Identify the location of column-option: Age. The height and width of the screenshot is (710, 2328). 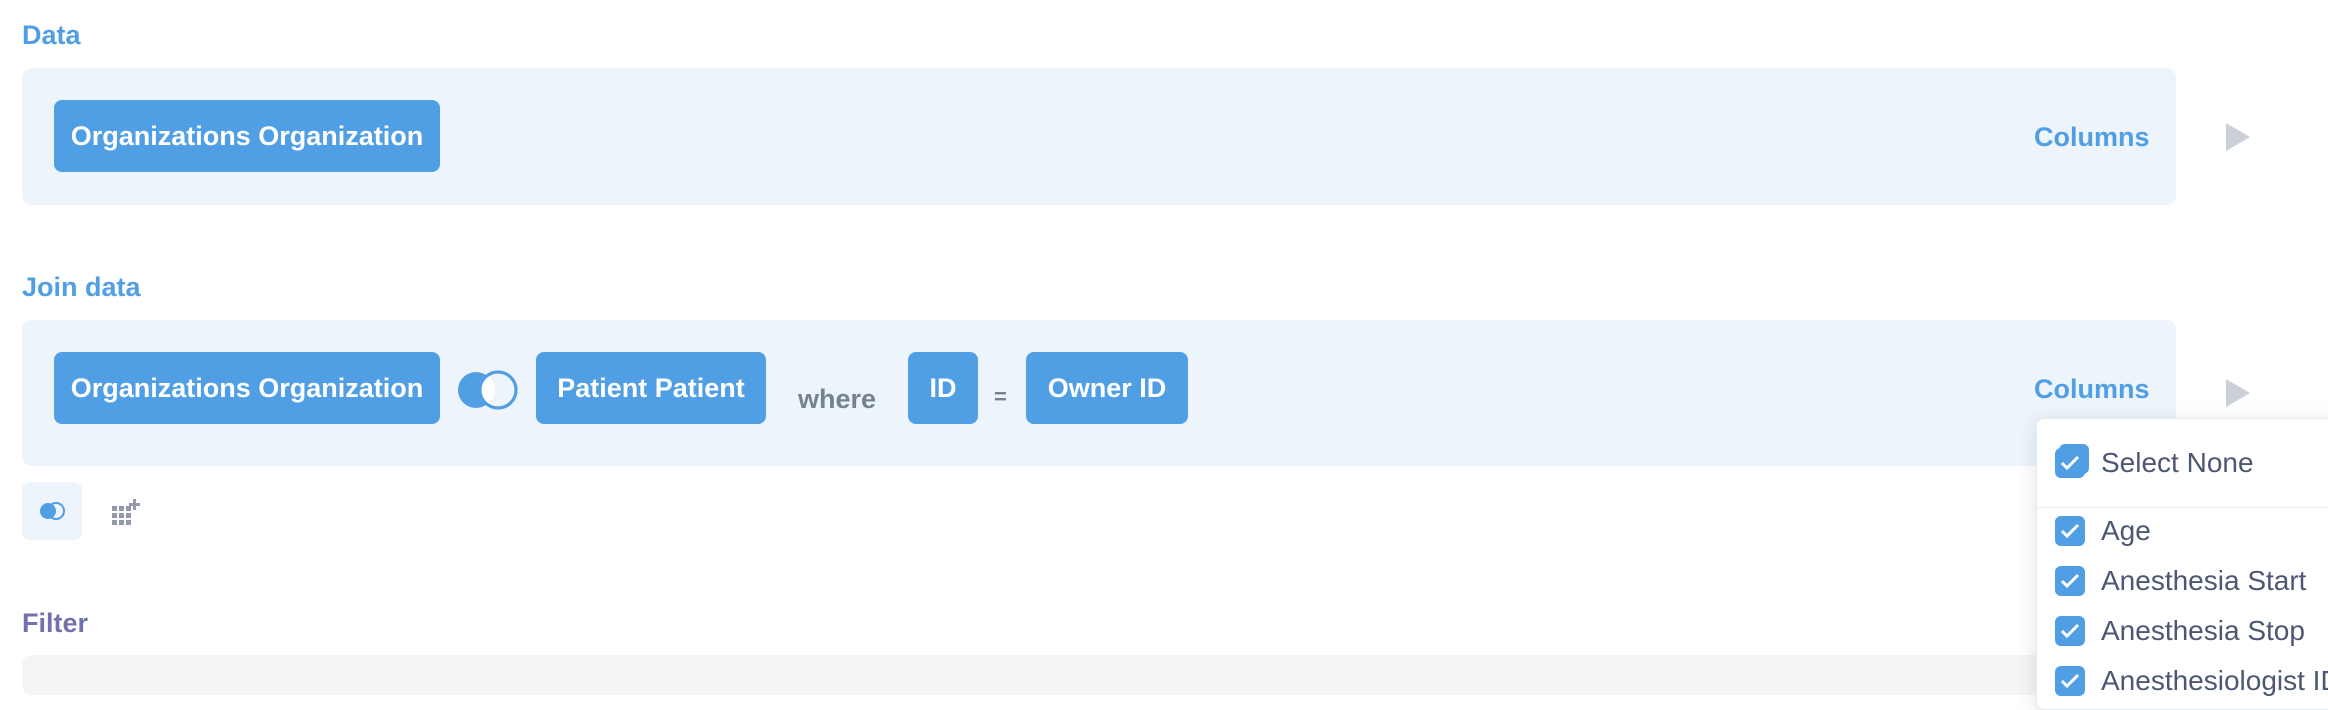
(2103, 531).